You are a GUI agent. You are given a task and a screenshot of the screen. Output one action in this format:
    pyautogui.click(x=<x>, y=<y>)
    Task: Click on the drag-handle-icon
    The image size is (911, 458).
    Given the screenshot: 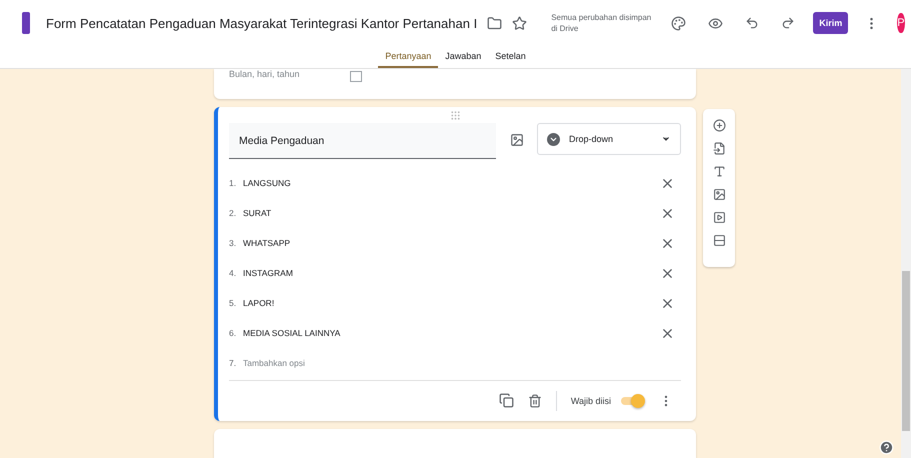 What is the action you would take?
    pyautogui.click(x=455, y=115)
    